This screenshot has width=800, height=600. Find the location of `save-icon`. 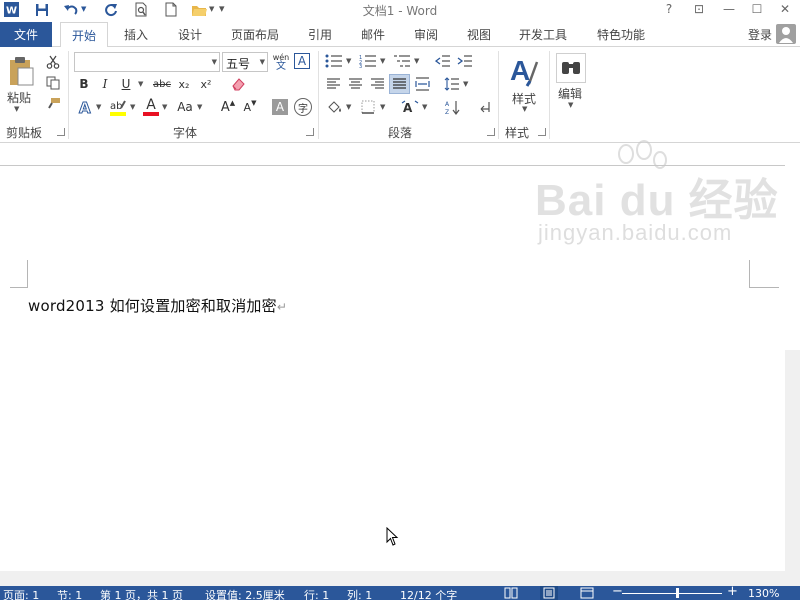

save-icon is located at coordinates (42, 9).